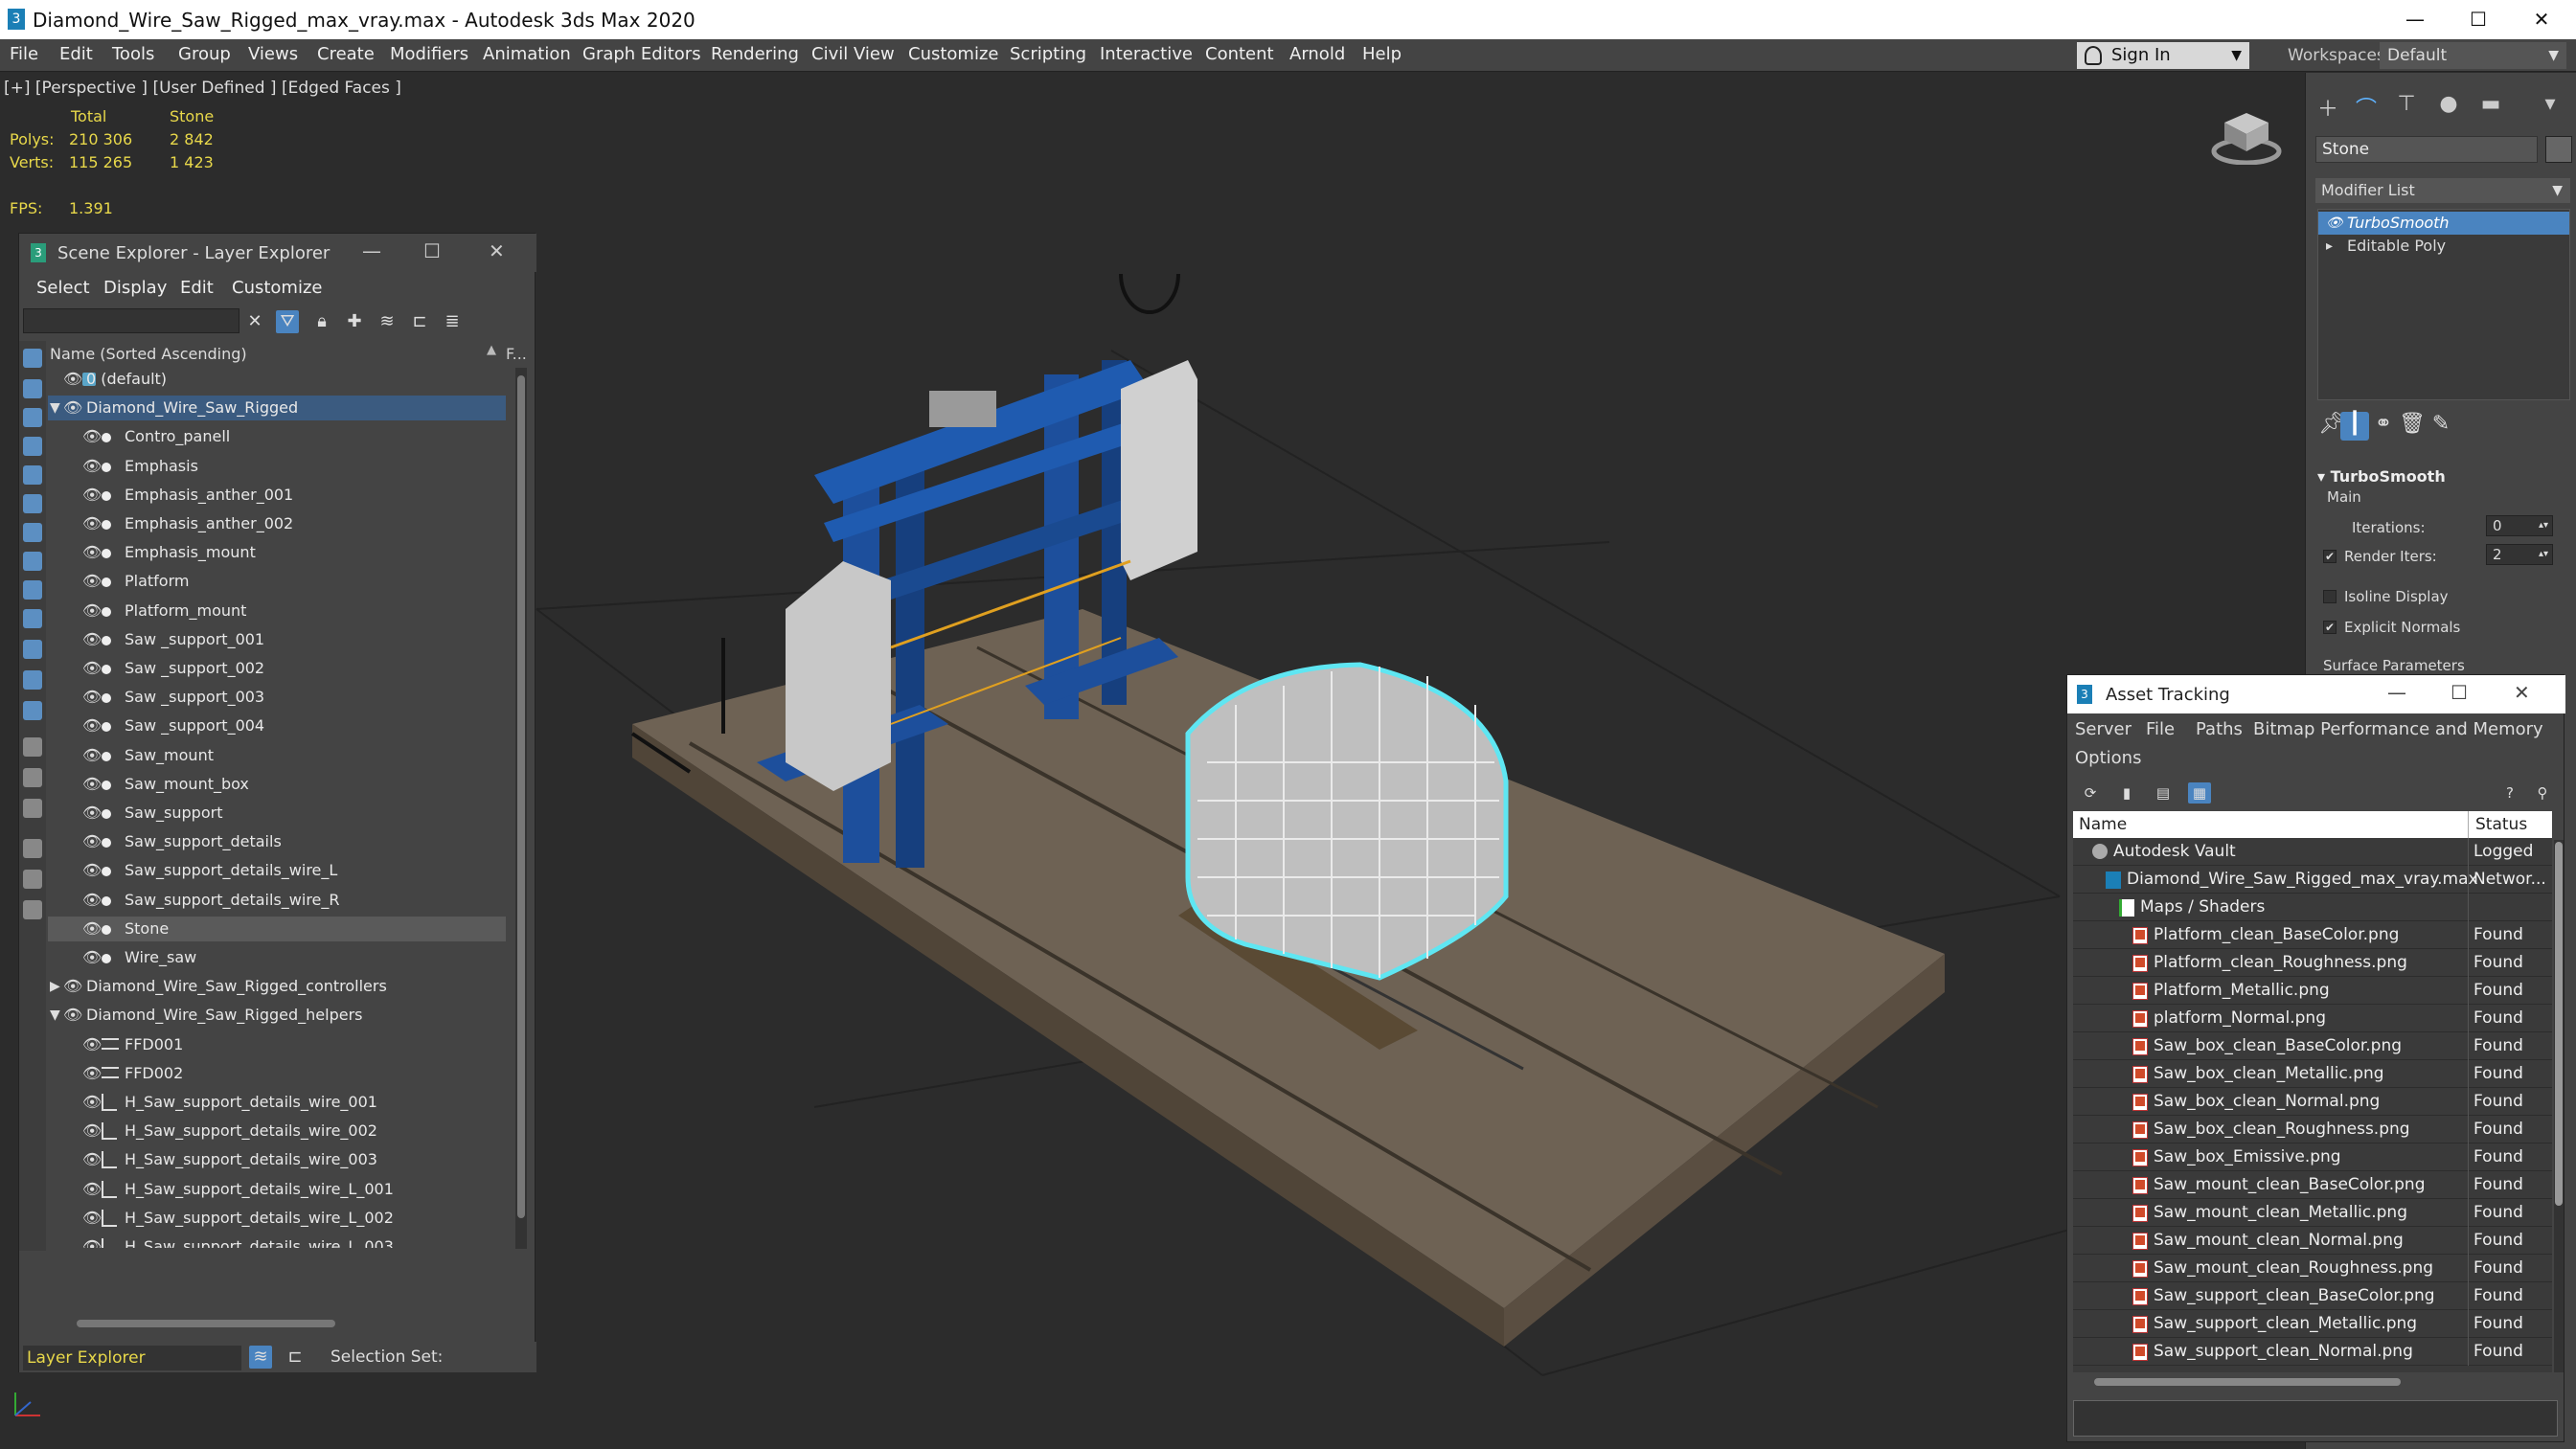  Describe the element at coordinates (278, 253) in the screenshot. I see `scene-explorer-titlebar: 3 Scene Explorer - Layer Explorer — ☐ ✕` at that location.